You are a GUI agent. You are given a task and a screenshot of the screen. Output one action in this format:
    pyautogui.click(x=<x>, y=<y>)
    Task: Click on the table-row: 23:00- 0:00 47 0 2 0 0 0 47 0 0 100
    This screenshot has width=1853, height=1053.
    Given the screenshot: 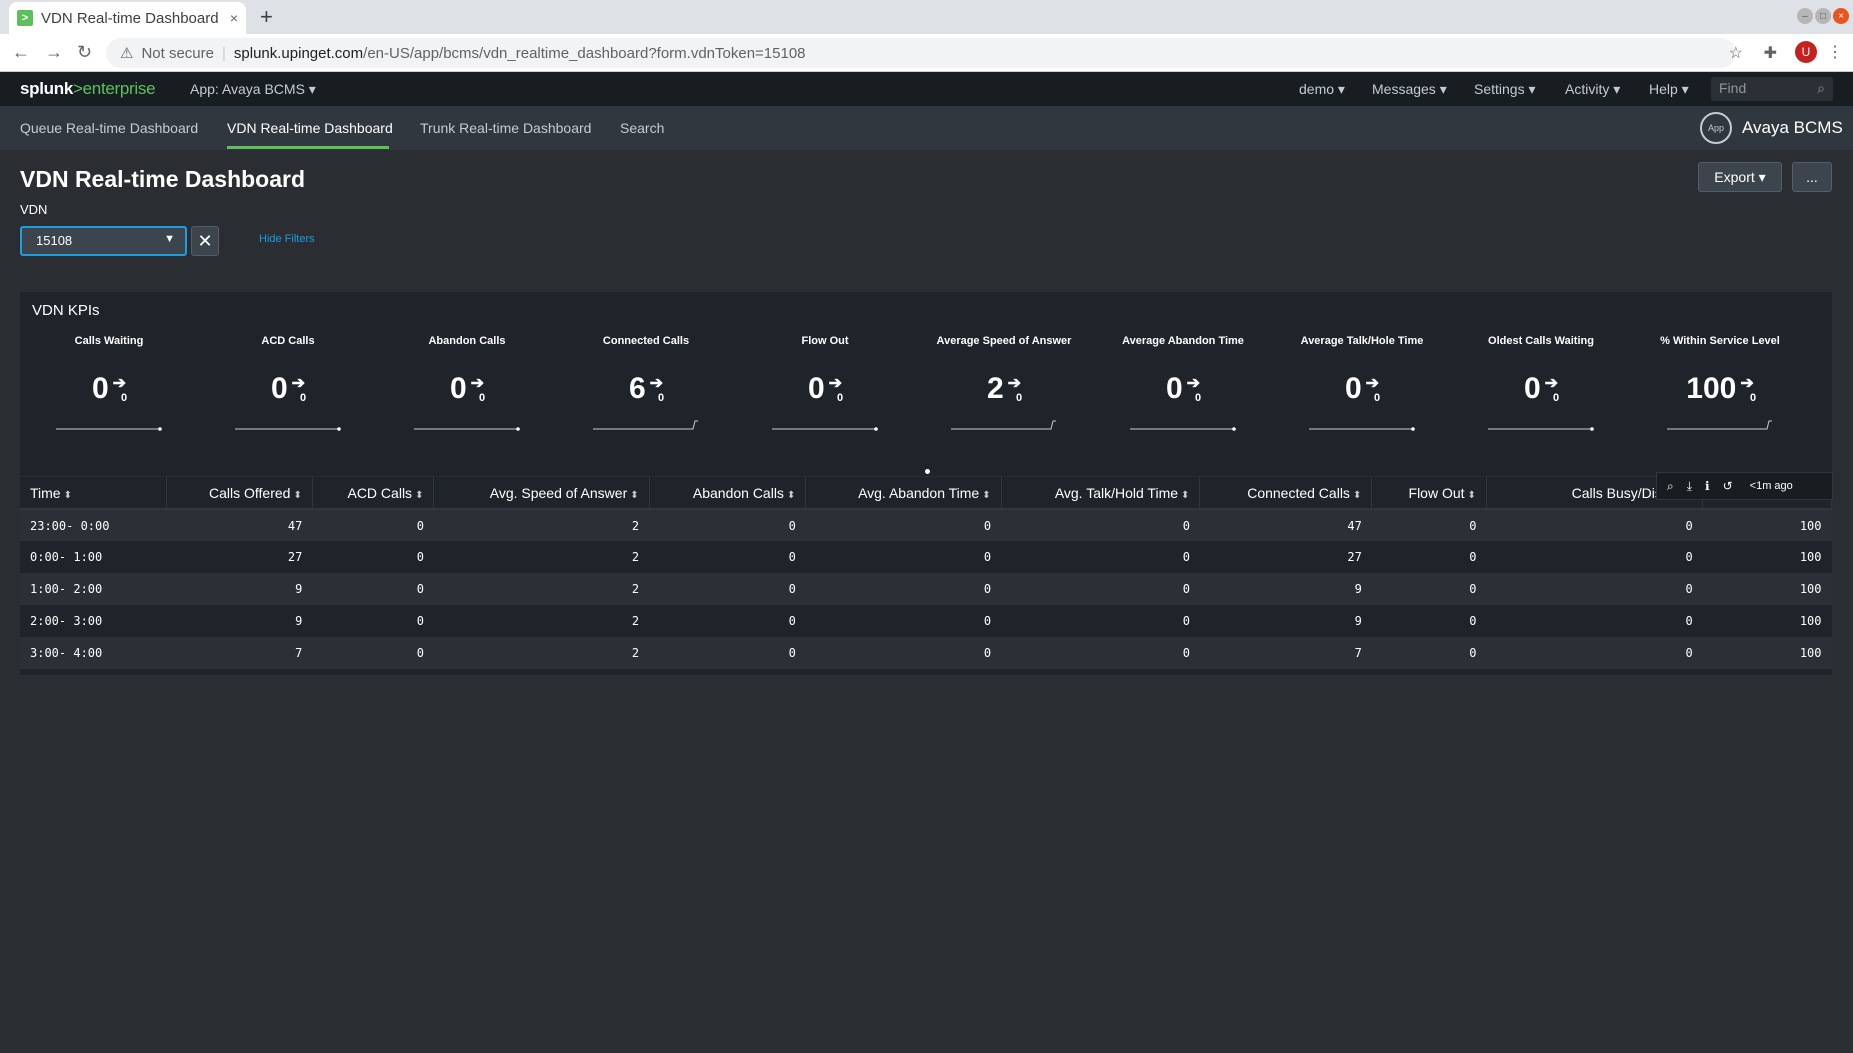 What is the action you would take?
    pyautogui.click(x=926, y=525)
    